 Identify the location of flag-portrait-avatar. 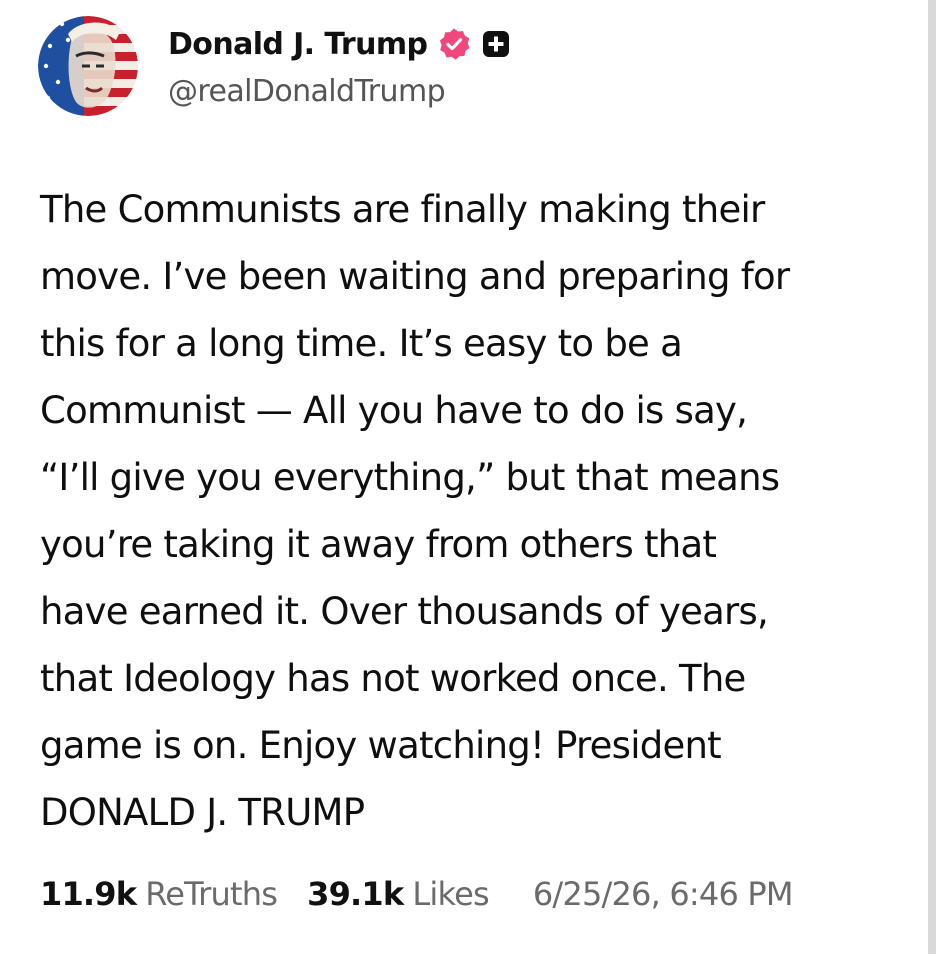
(88, 66).